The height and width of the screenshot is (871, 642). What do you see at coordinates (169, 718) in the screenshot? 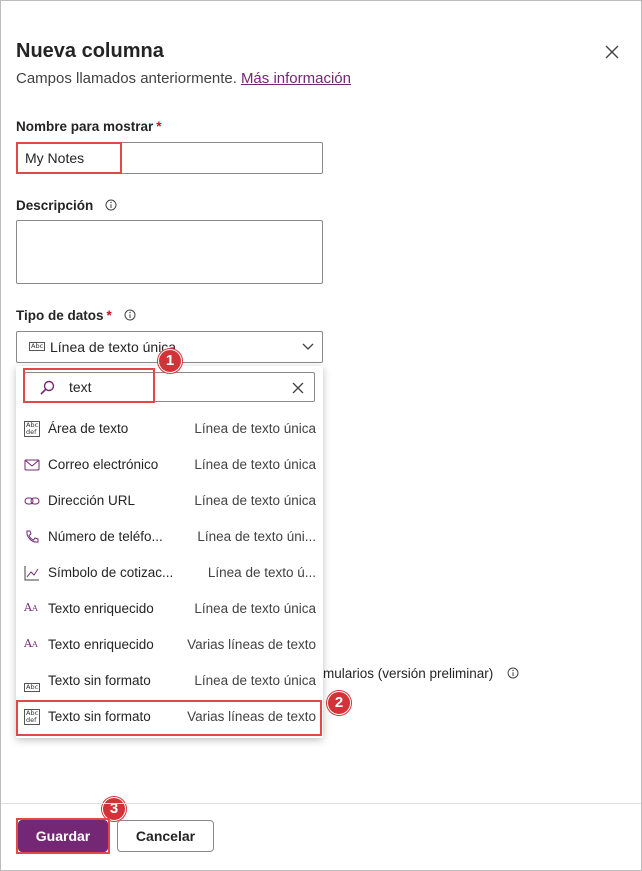
I see `highlight-option` at bounding box center [169, 718].